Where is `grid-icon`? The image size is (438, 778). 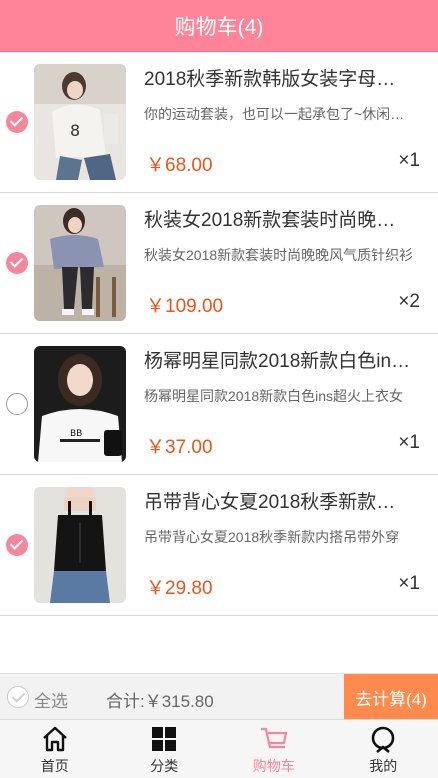
grid-icon is located at coordinates (164, 739).